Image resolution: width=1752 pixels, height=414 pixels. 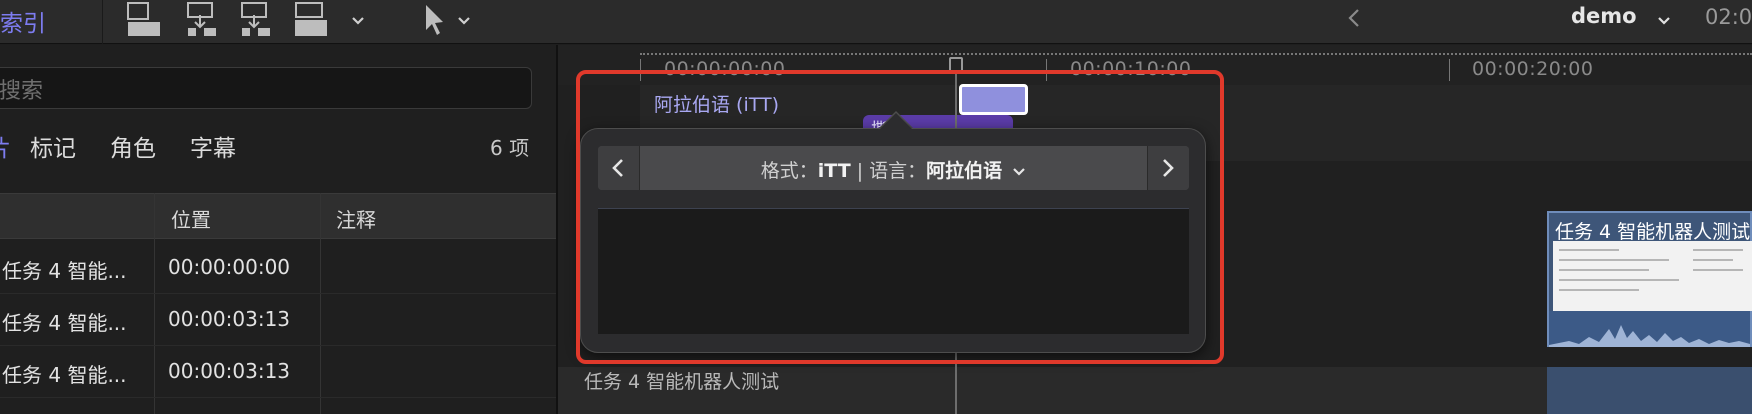 What do you see at coordinates (102, 22) in the screenshot?
I see `toolbar-separator` at bounding box center [102, 22].